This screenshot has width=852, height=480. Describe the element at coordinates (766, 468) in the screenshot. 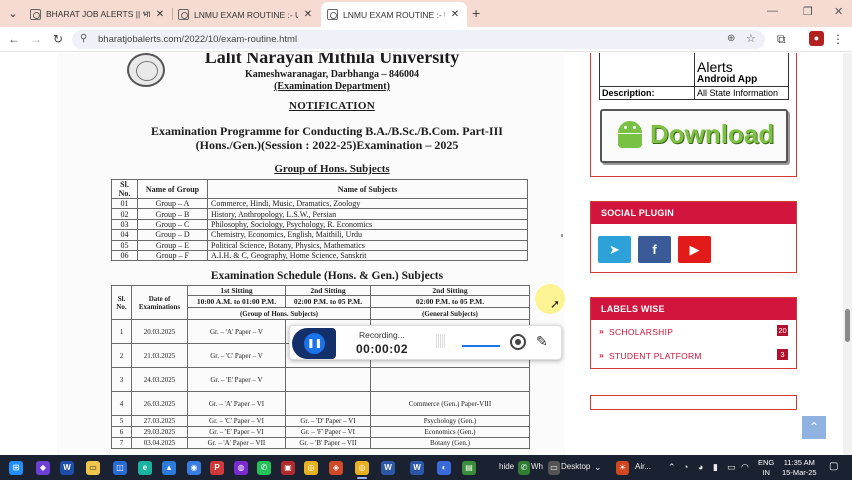

I see `input-language: ENG IN` at that location.